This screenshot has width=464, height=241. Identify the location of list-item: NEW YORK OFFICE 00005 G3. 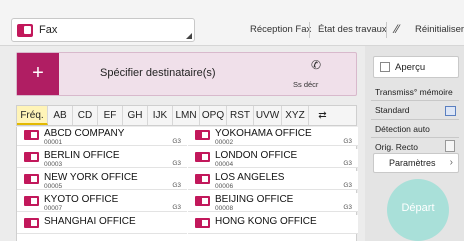
(102, 180).